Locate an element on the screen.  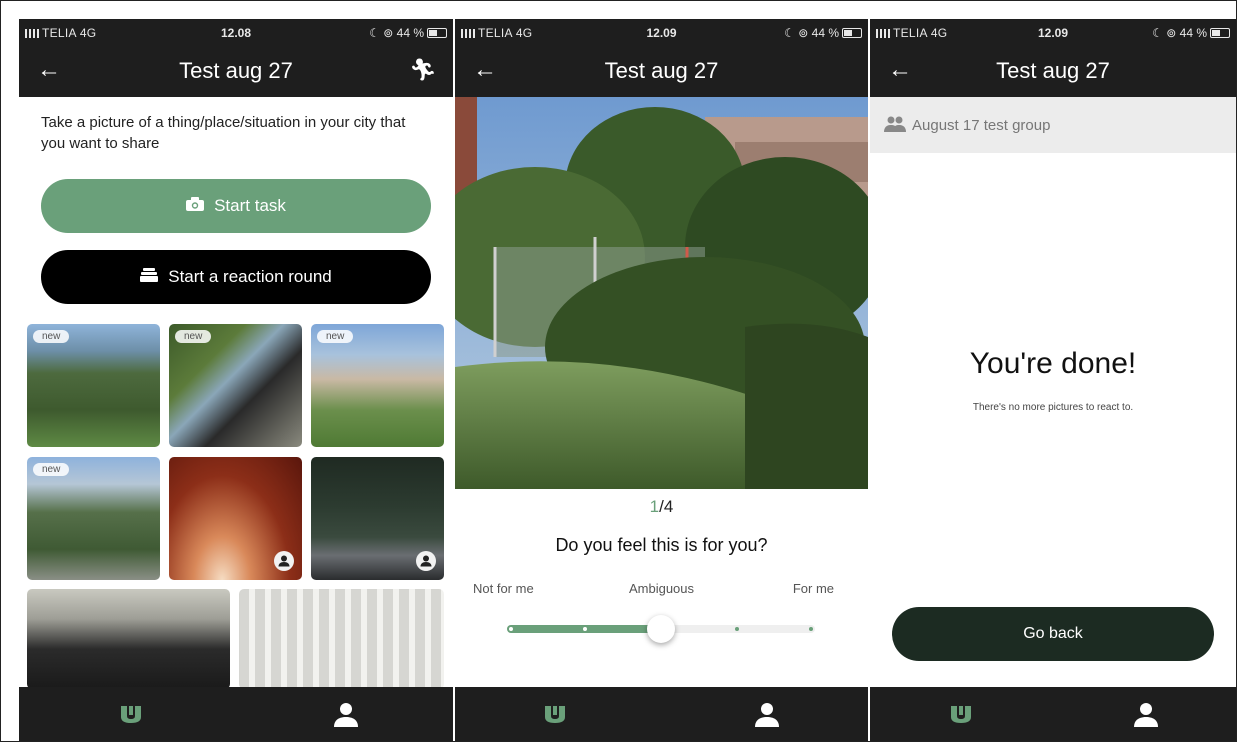
camera-icon is located at coordinates (195, 206).